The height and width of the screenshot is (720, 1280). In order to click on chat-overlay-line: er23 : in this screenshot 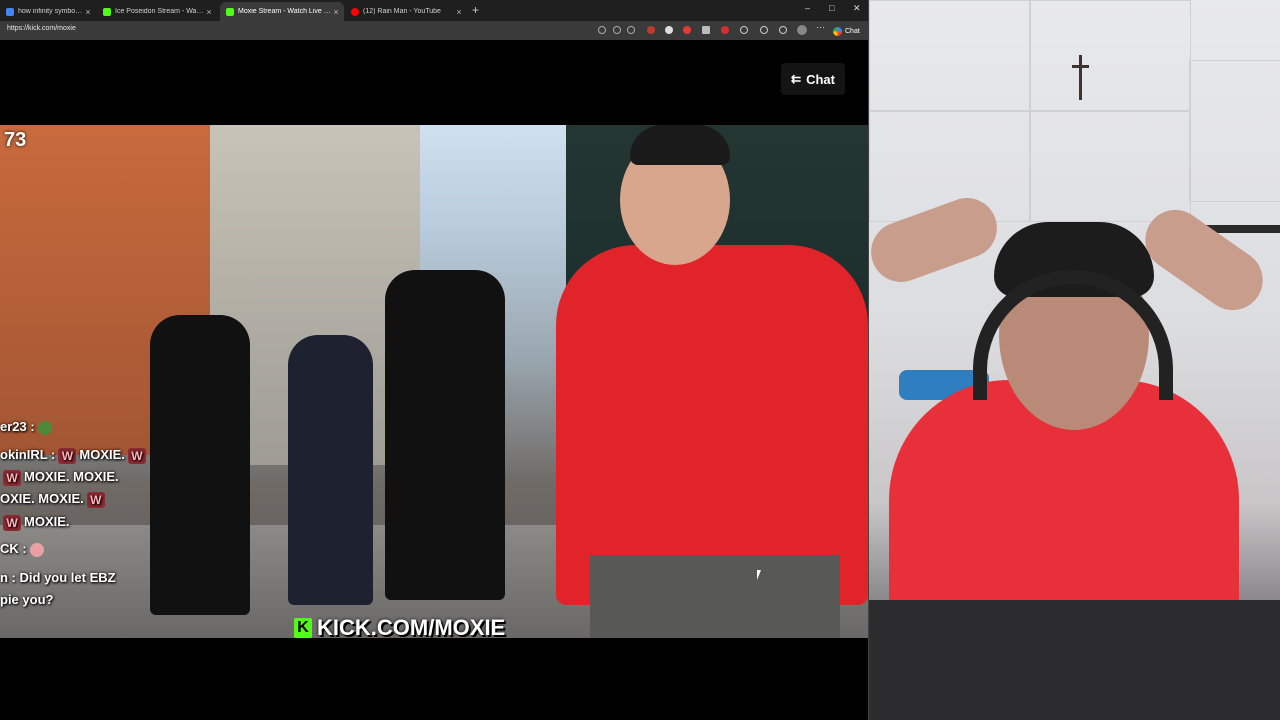, I will do `click(27, 427)`.